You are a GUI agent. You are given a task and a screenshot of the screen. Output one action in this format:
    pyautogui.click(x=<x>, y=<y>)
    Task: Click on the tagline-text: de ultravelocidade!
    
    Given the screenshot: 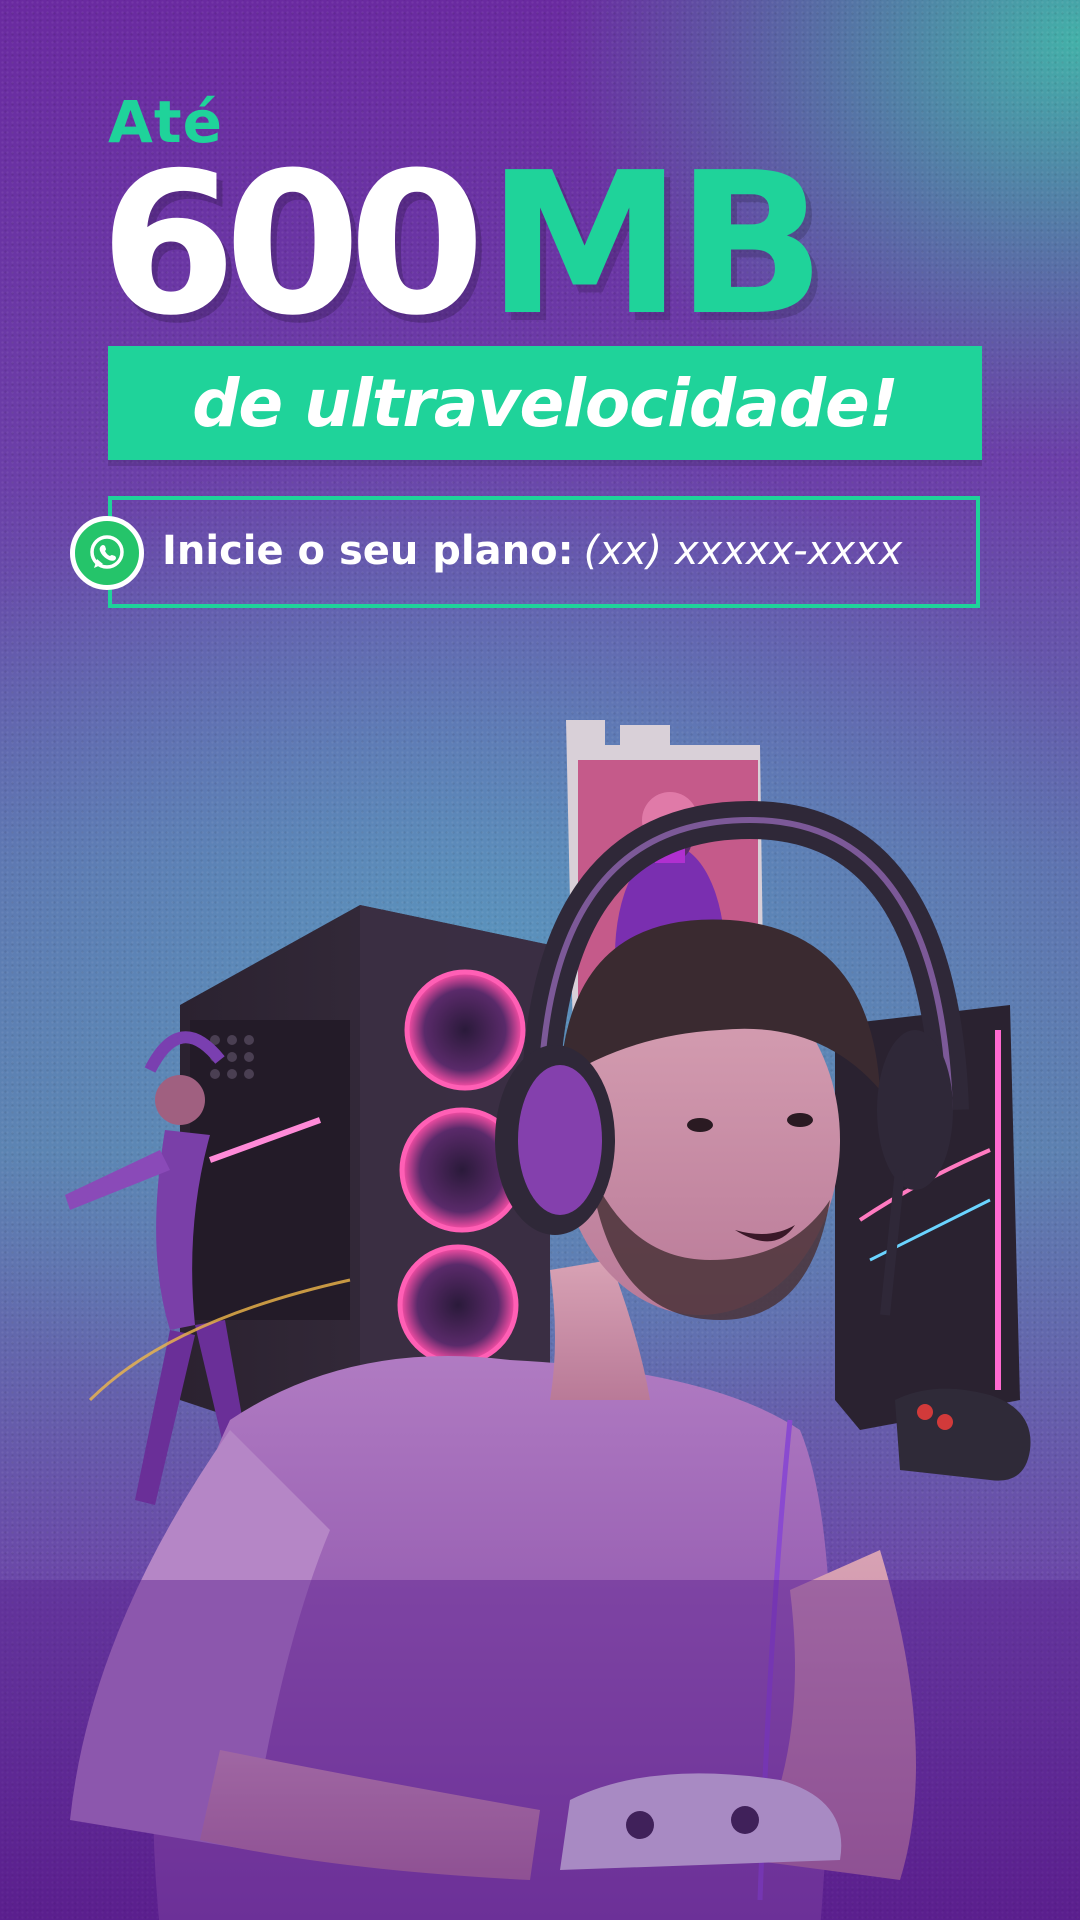 What is the action you would take?
    pyautogui.click(x=545, y=403)
    